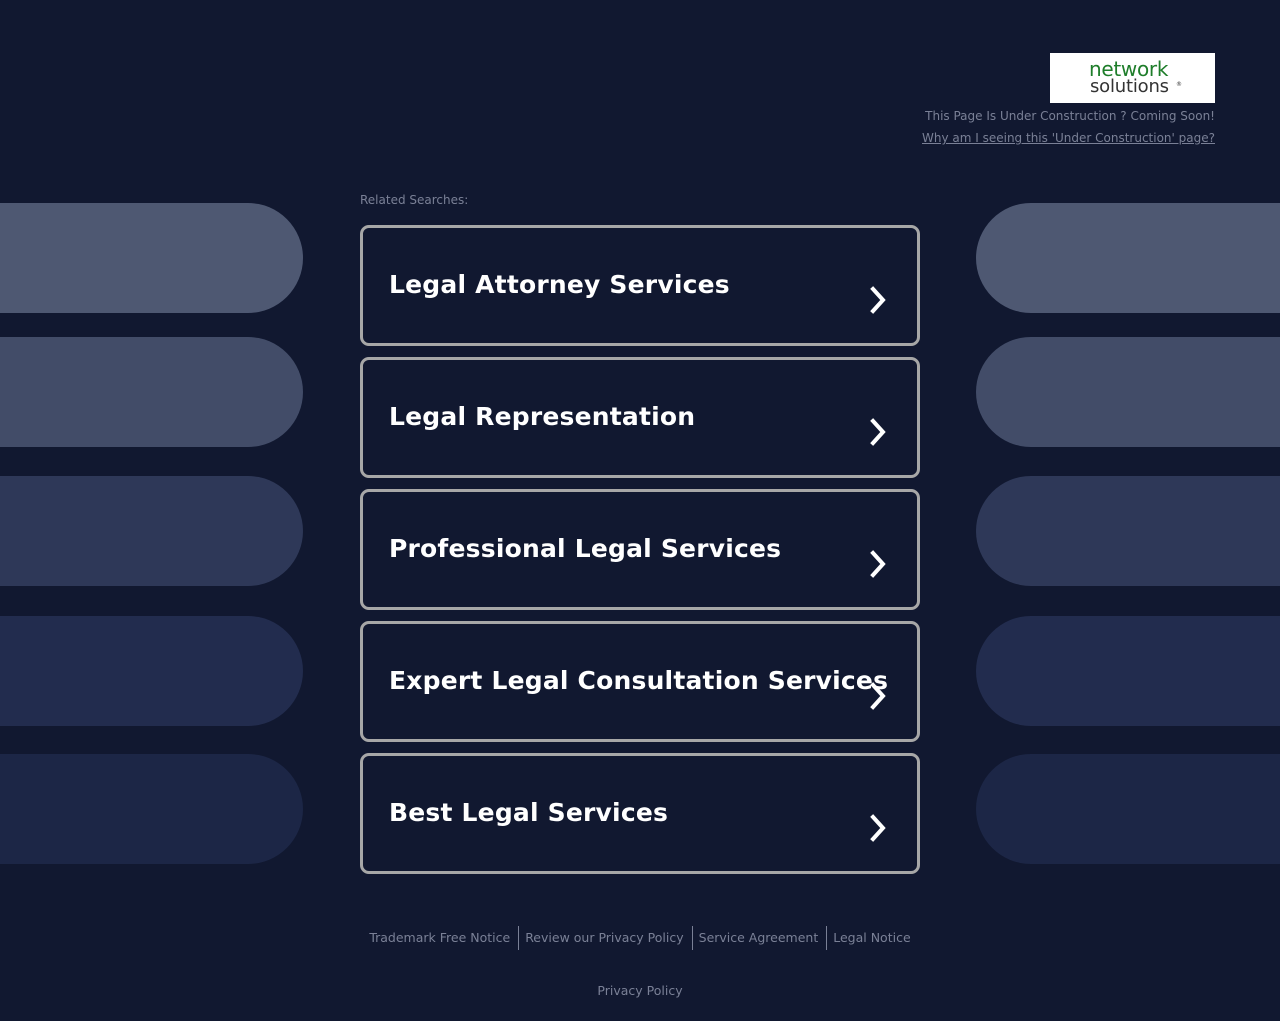 This screenshot has width=1280, height=1021. I want to click on footer-link-privacy-policy: Privacy Policy, so click(640, 990).